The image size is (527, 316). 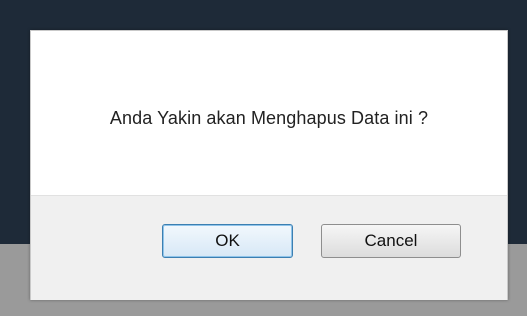 What do you see at coordinates (391, 241) in the screenshot?
I see `cancel-button: Cancel` at bounding box center [391, 241].